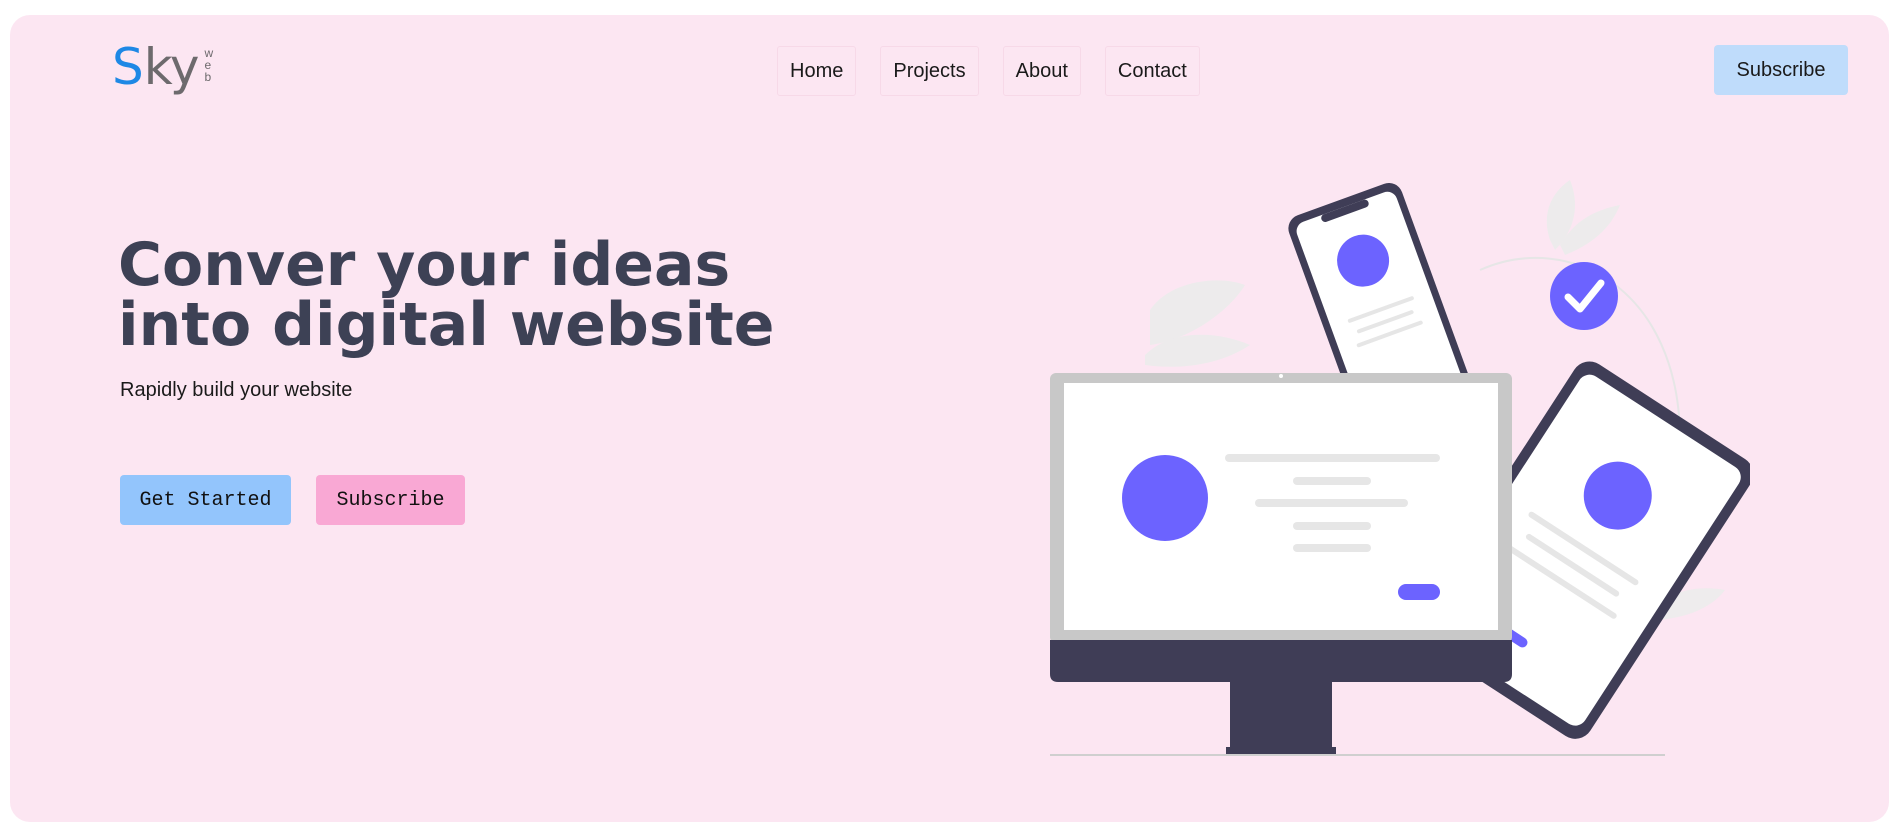  Describe the element at coordinates (1197, 323) in the screenshot. I see `leaf-decoration-left` at that location.